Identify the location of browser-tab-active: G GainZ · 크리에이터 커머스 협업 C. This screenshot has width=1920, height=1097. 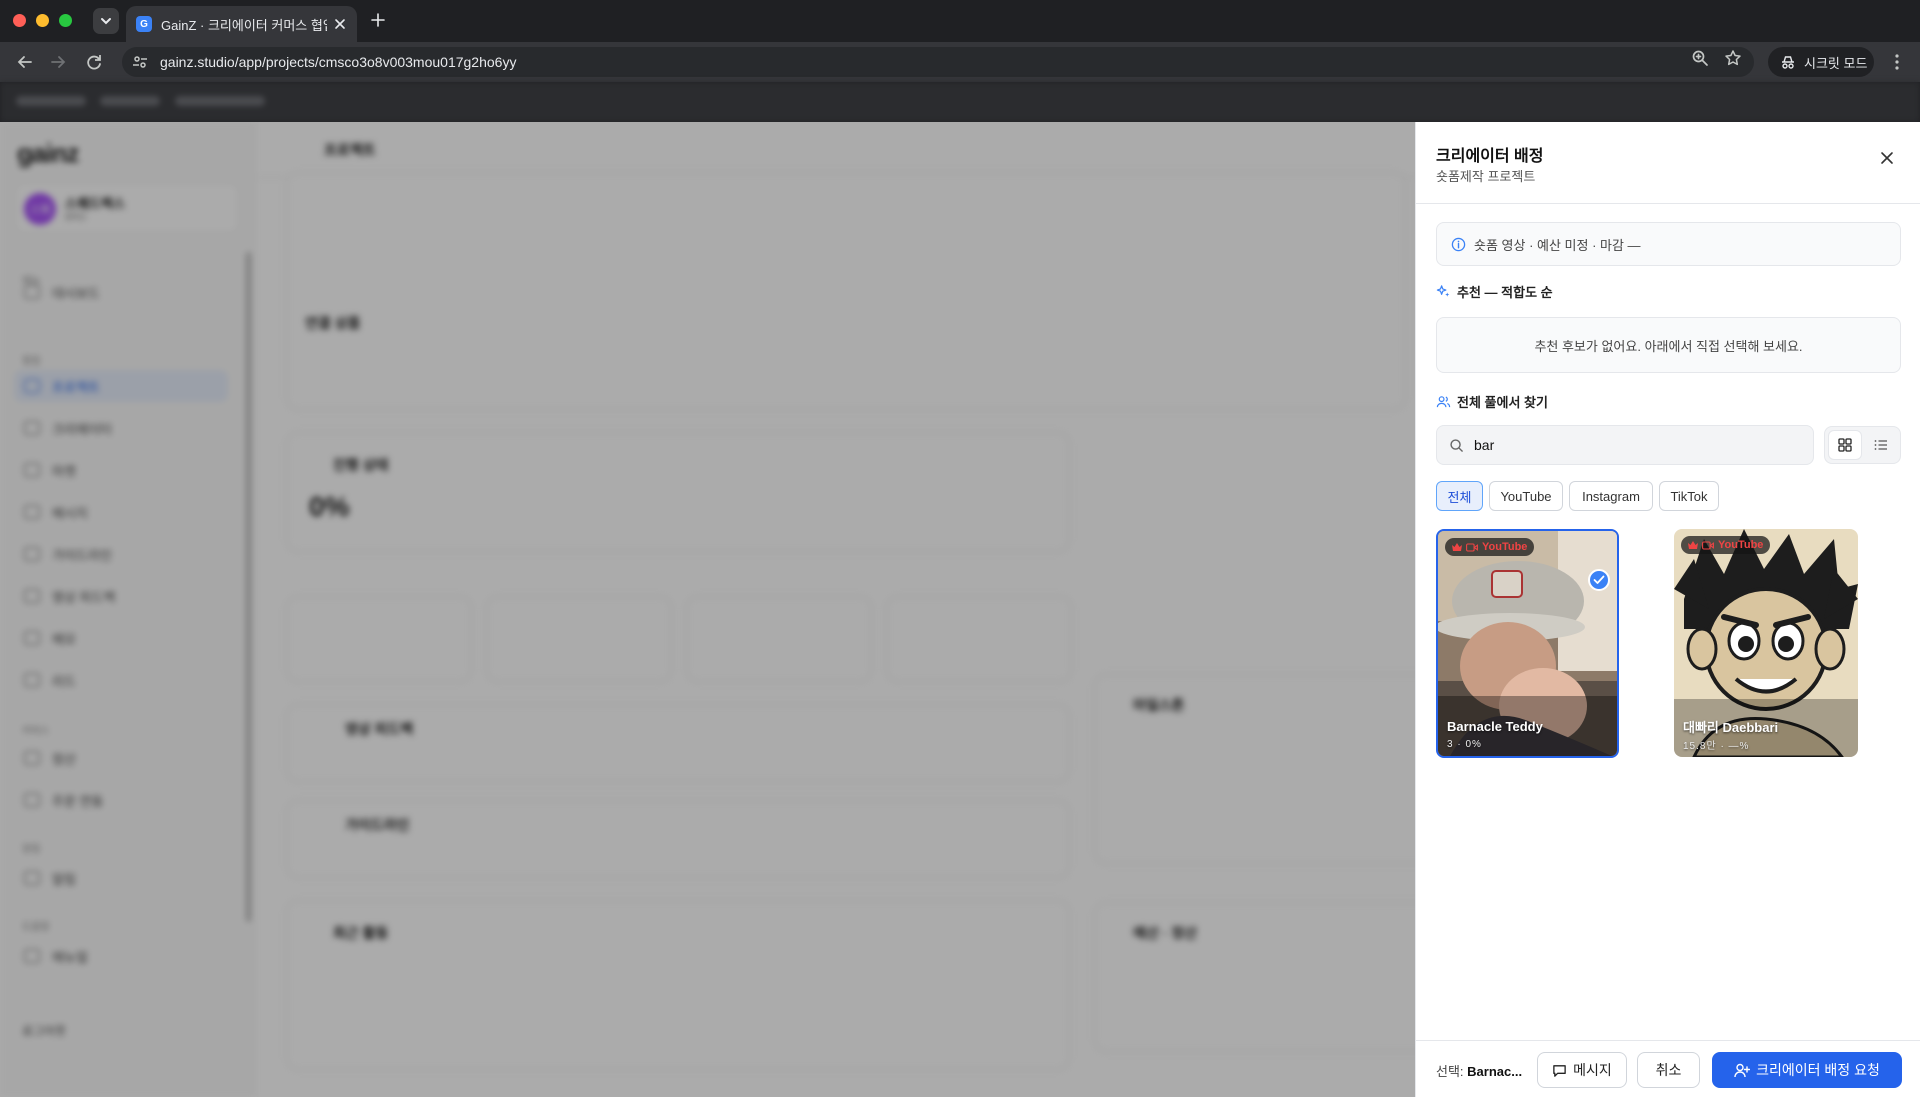
(241, 24).